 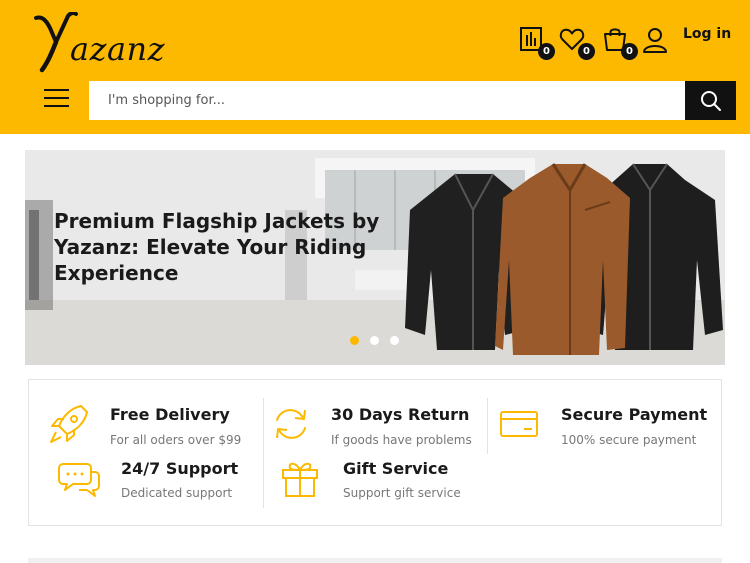 What do you see at coordinates (291, 424) in the screenshot?
I see `refresh-icon` at bounding box center [291, 424].